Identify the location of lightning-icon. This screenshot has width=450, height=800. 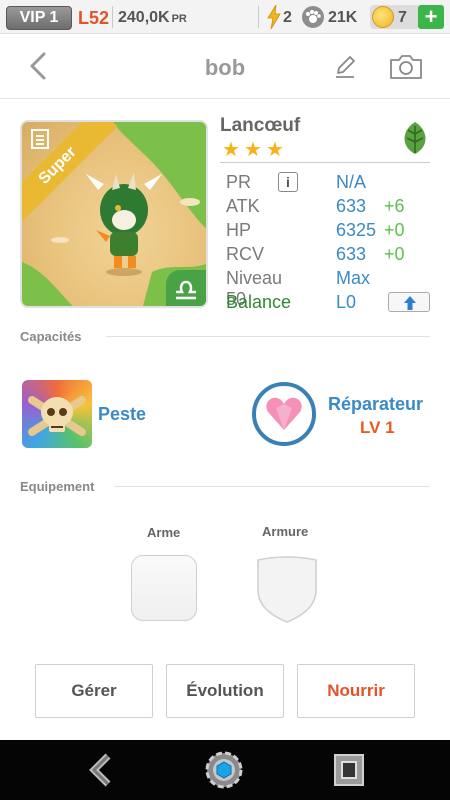
(274, 17).